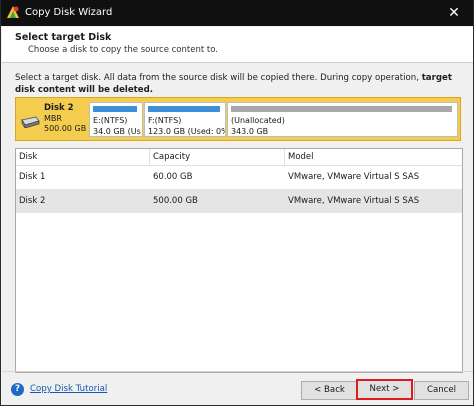  What do you see at coordinates (258, 120) in the screenshot?
I see `partition-label: (Unallocated)` at bounding box center [258, 120].